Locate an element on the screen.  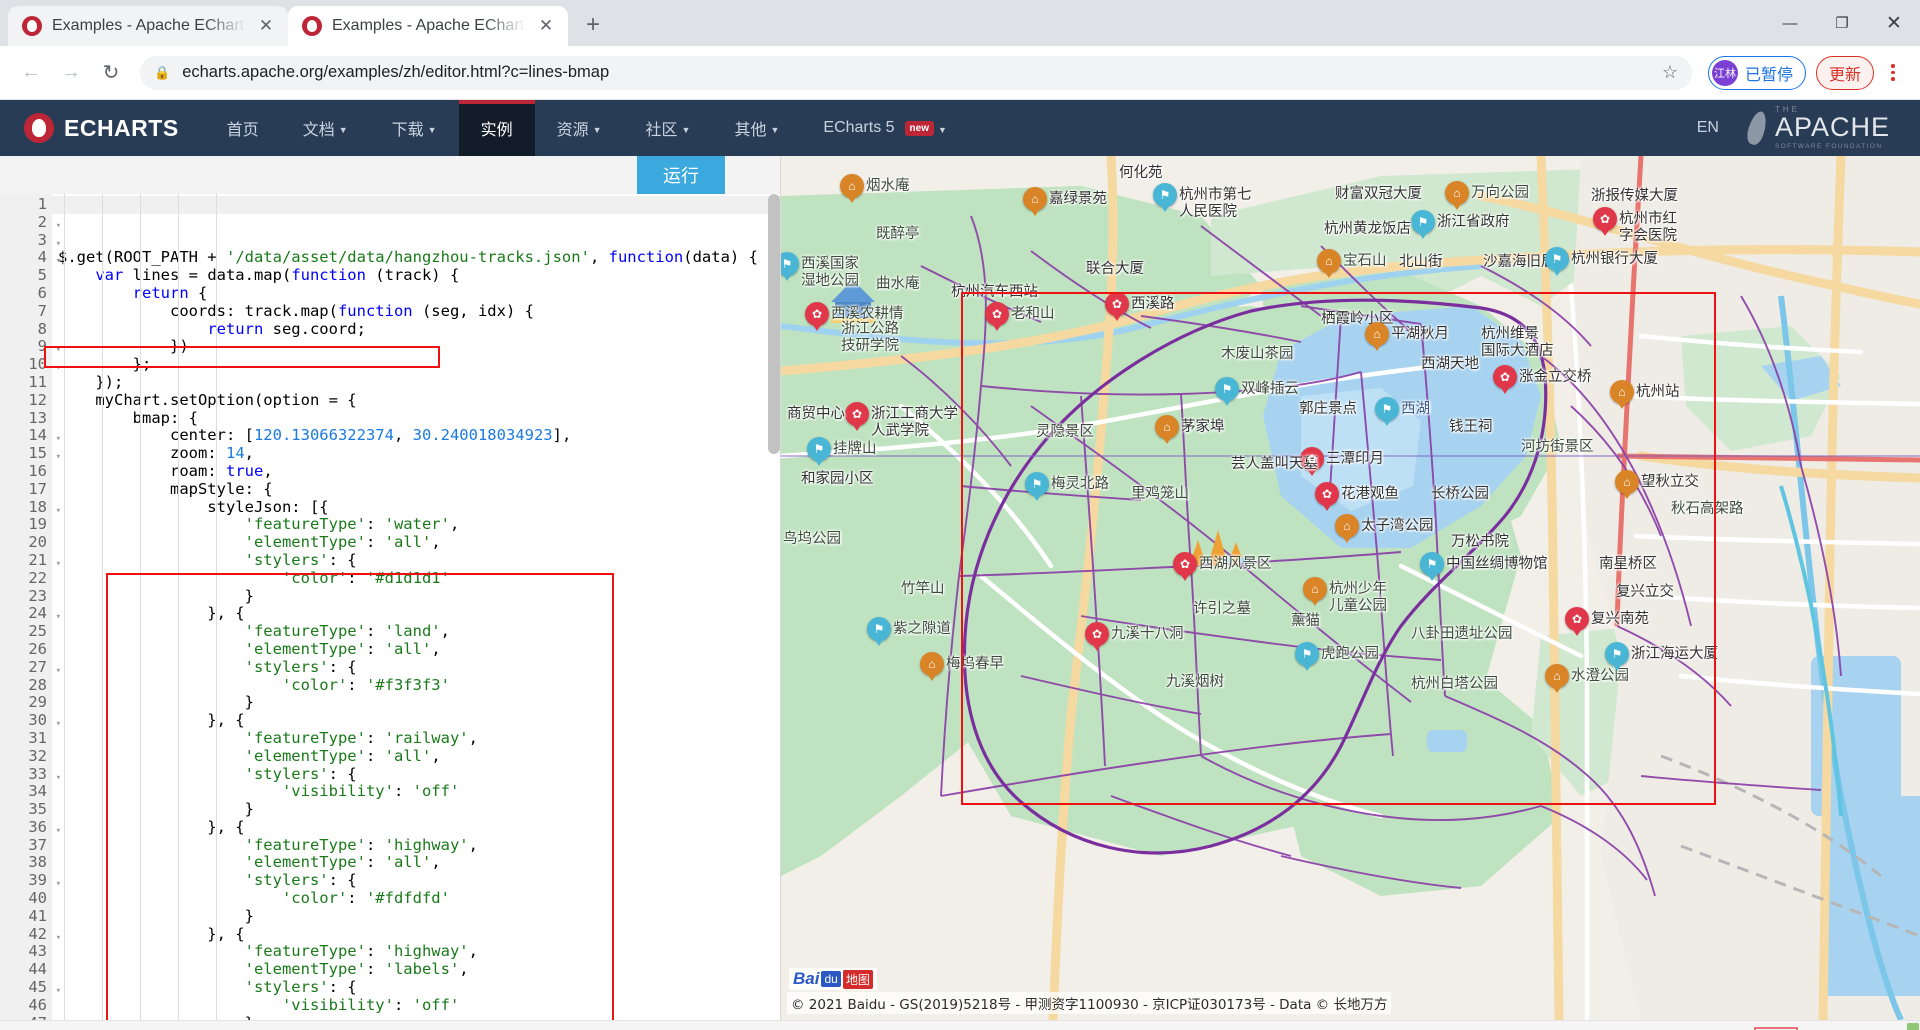
code-line: mapStyle: { is located at coordinates (419, 489).